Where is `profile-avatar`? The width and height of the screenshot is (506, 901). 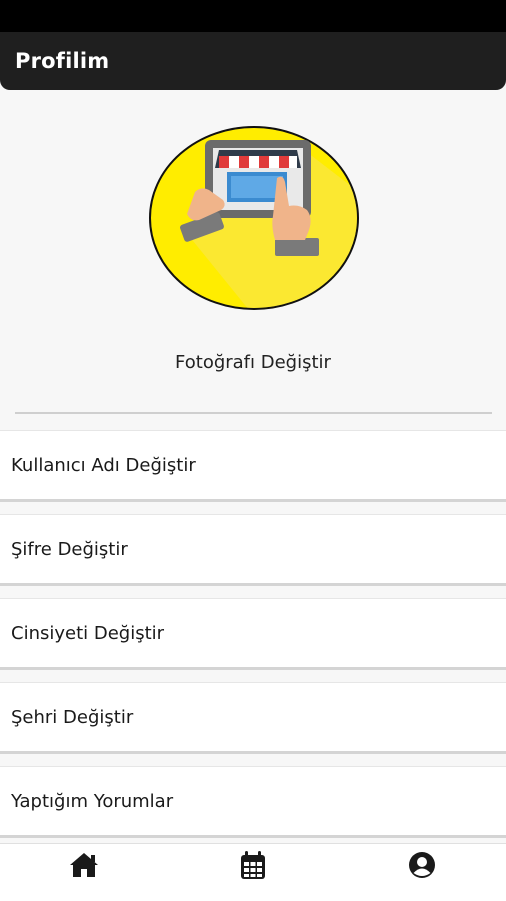 profile-avatar is located at coordinates (254, 218).